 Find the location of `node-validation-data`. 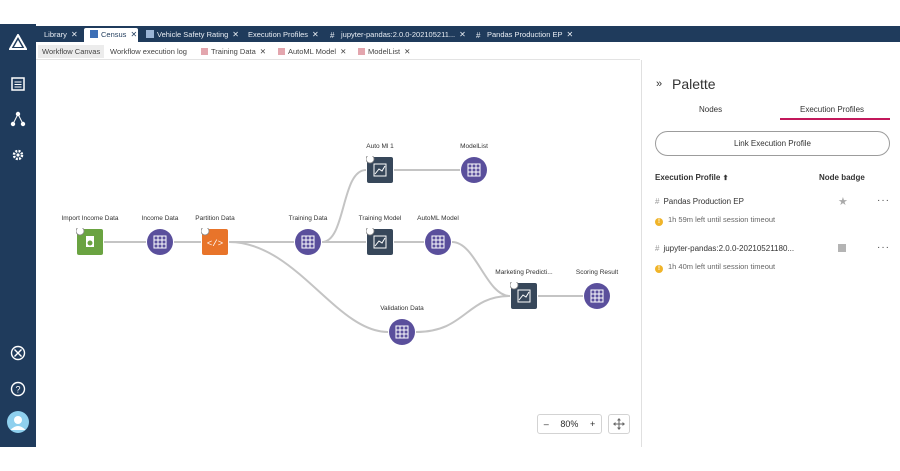

node-validation-data is located at coordinates (402, 332).